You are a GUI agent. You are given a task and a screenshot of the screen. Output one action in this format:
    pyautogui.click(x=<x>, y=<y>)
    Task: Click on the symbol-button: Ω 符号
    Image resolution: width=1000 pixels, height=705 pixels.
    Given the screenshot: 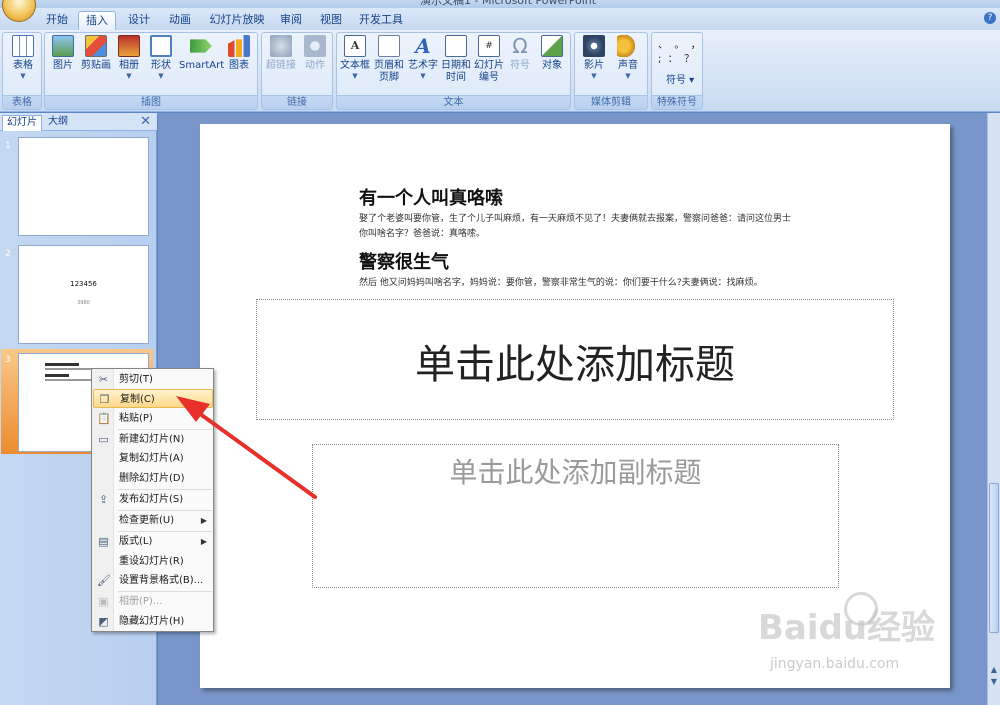 What is the action you would take?
    pyautogui.click(x=520, y=53)
    